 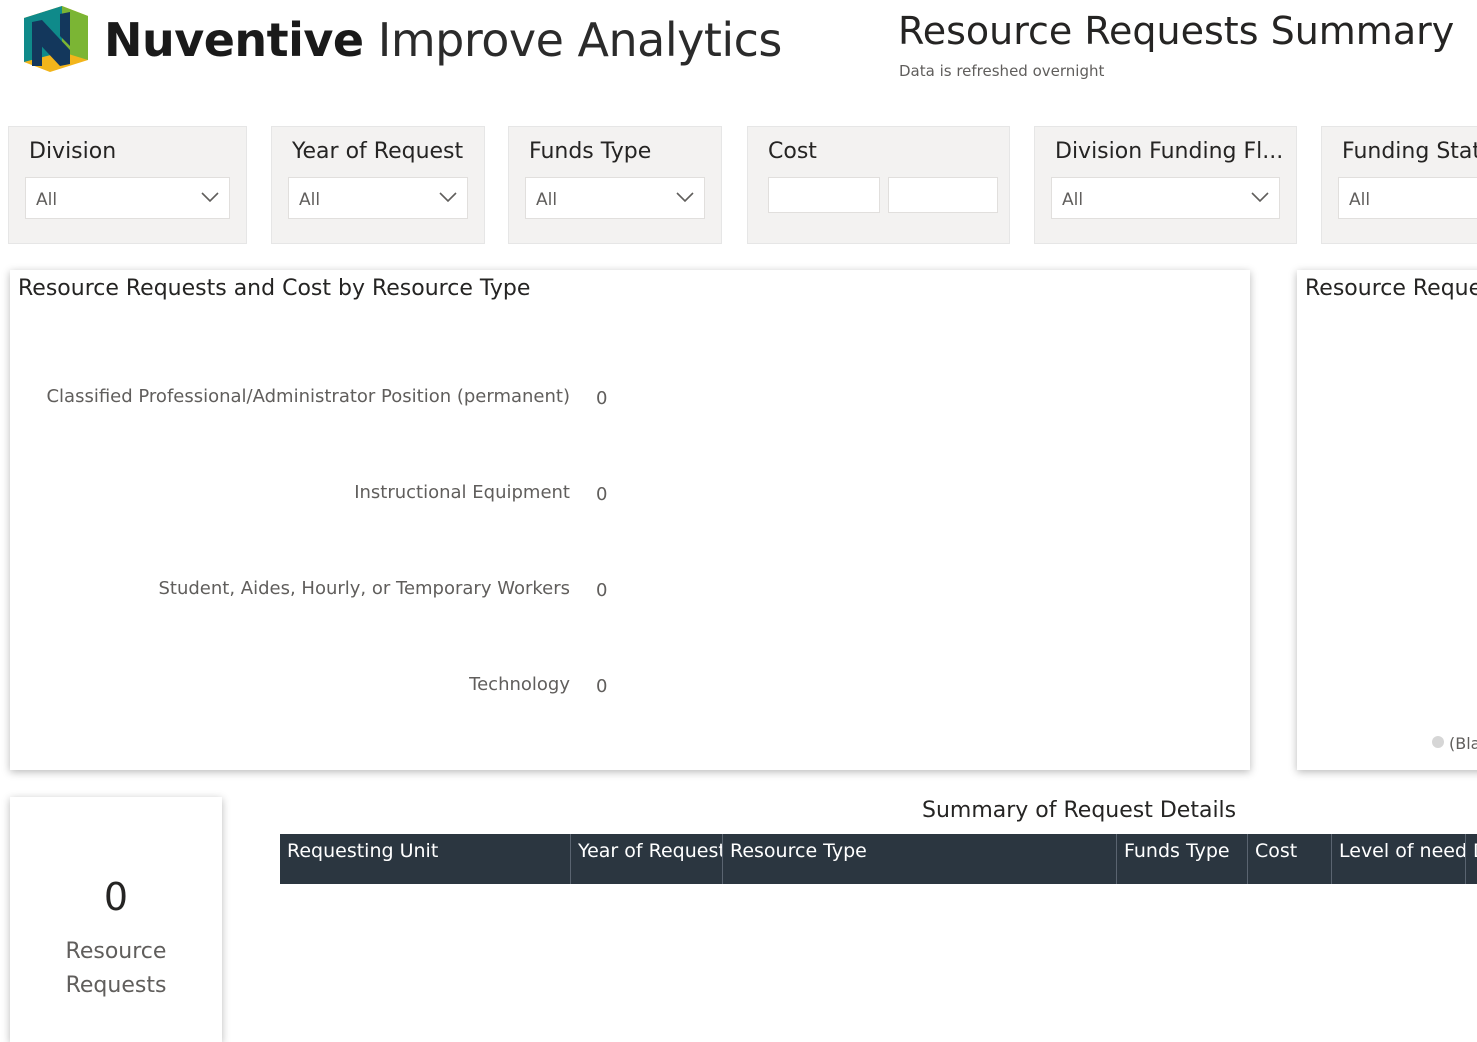 I want to click on cost-max-input, so click(x=943, y=195).